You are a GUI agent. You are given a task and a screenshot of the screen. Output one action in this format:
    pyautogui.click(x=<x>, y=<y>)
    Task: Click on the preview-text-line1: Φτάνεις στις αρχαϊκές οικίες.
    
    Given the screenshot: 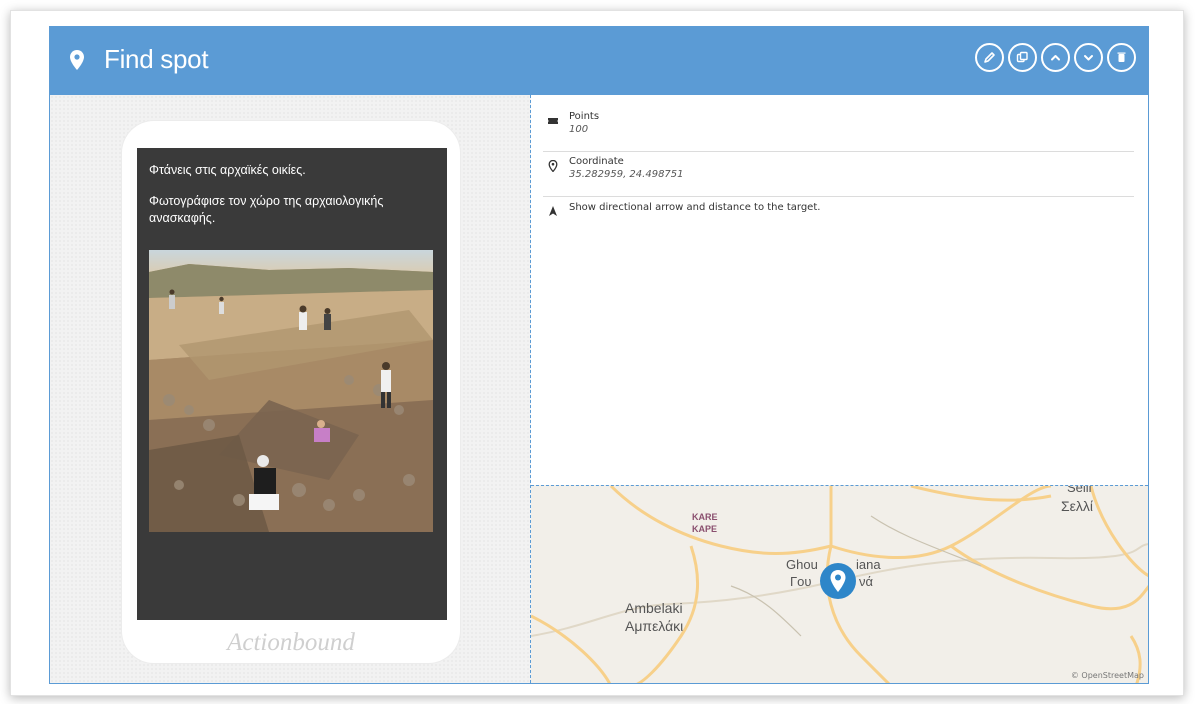 What is the action you would take?
    pyautogui.click(x=227, y=170)
    